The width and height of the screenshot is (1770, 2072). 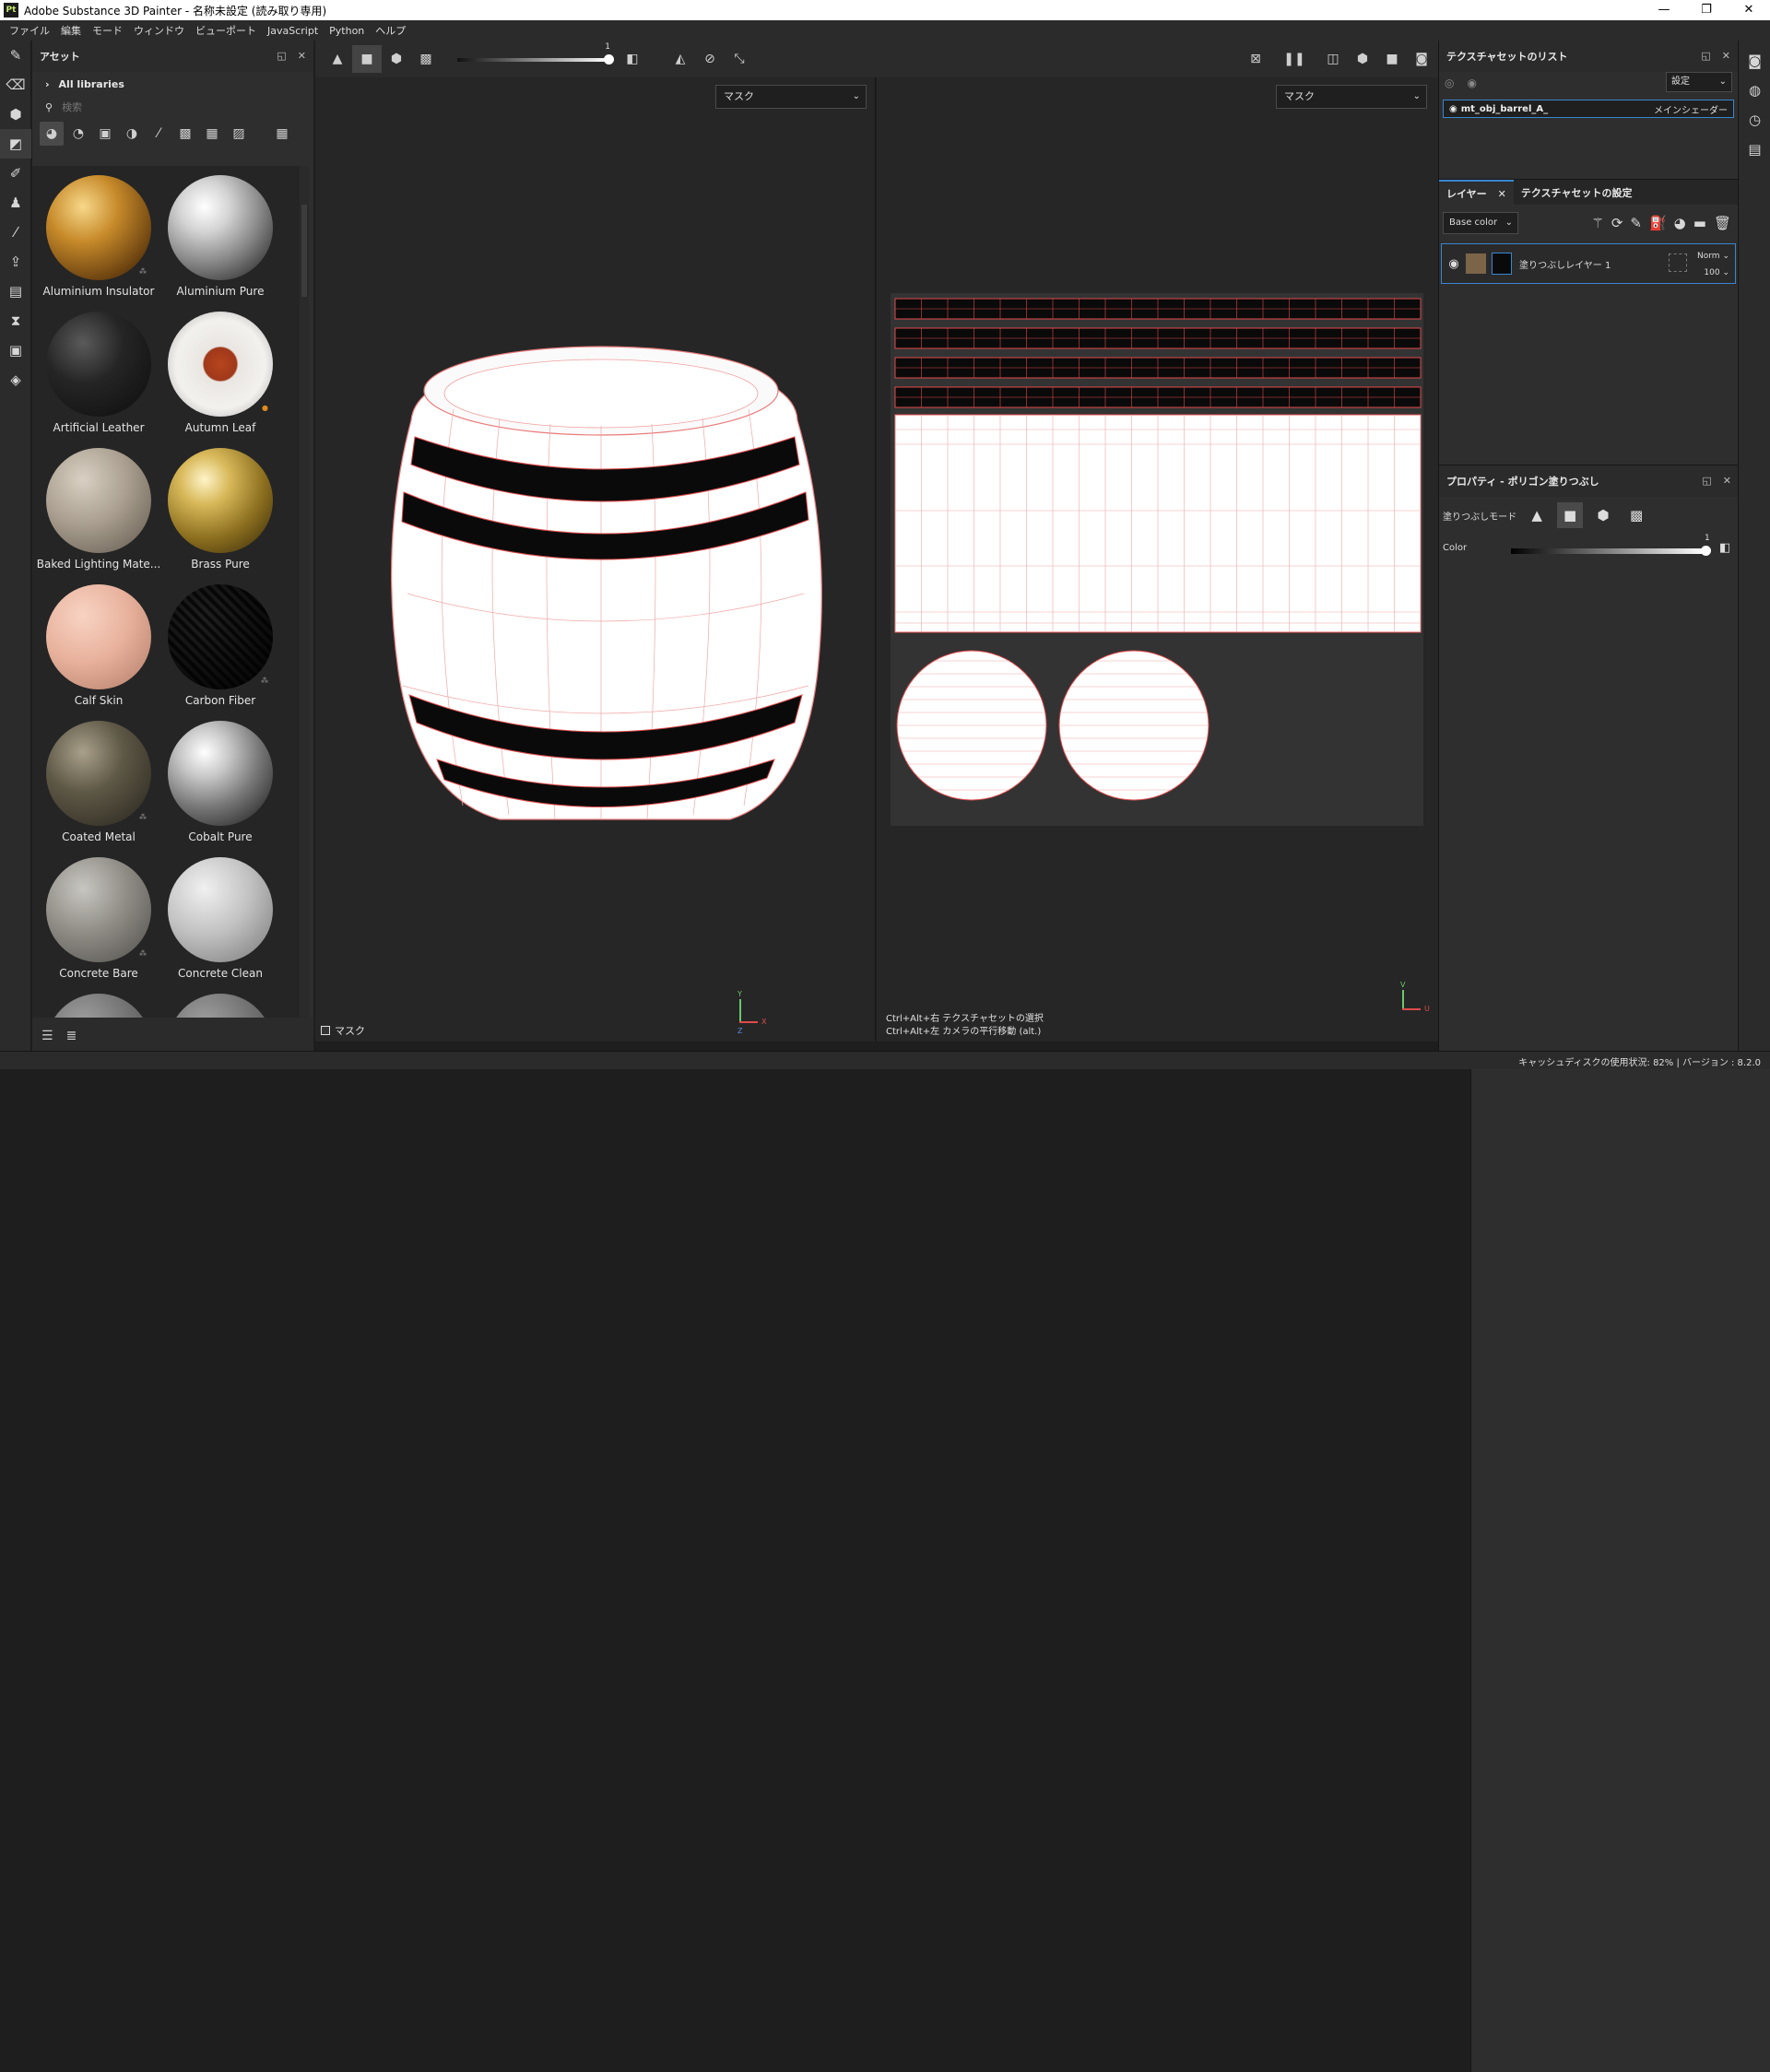 I want to click on polygon-fill-icon: ◩, so click(x=16, y=144).